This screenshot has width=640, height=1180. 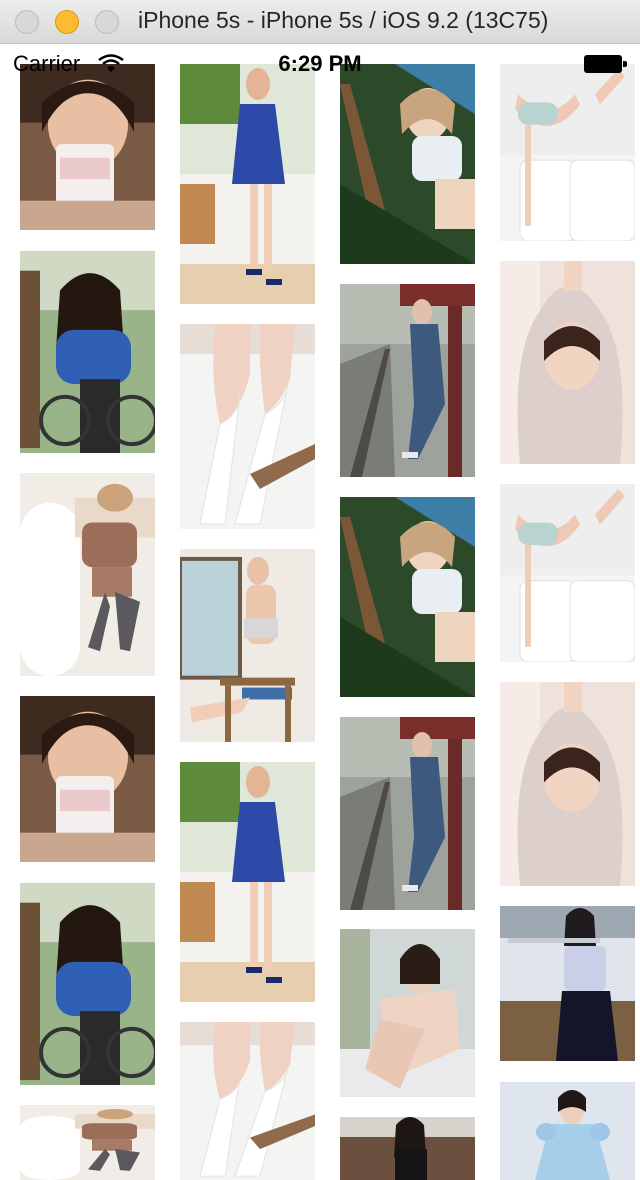 I want to click on photo-girl-sitting-knees, so click(x=407, y=1013).